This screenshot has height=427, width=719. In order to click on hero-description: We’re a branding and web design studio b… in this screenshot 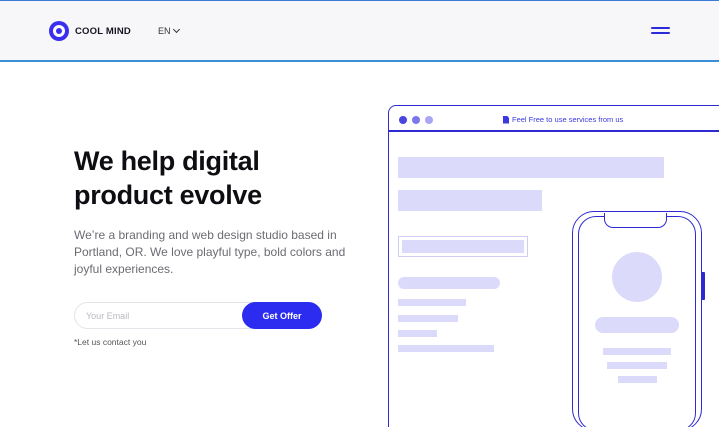, I will do `click(210, 252)`.